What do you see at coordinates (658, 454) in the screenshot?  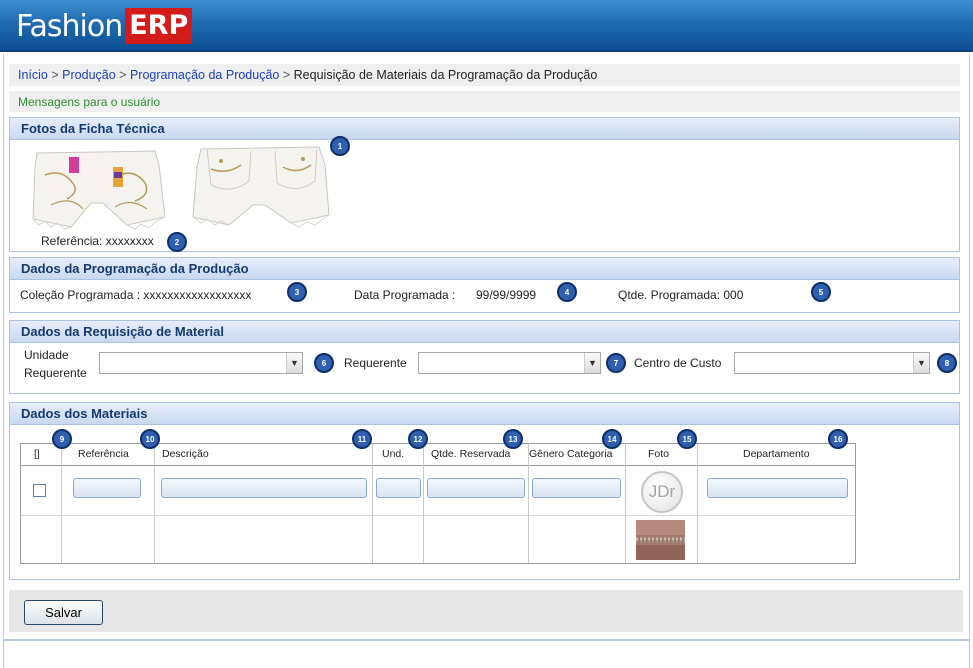 I see `col-foto: Foto` at bounding box center [658, 454].